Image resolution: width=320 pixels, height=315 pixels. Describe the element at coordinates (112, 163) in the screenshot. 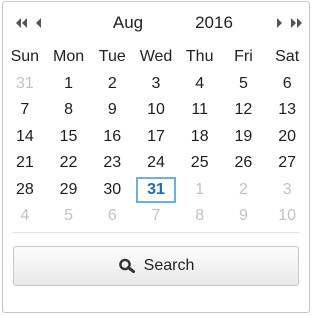

I see `day-cell: 23` at that location.